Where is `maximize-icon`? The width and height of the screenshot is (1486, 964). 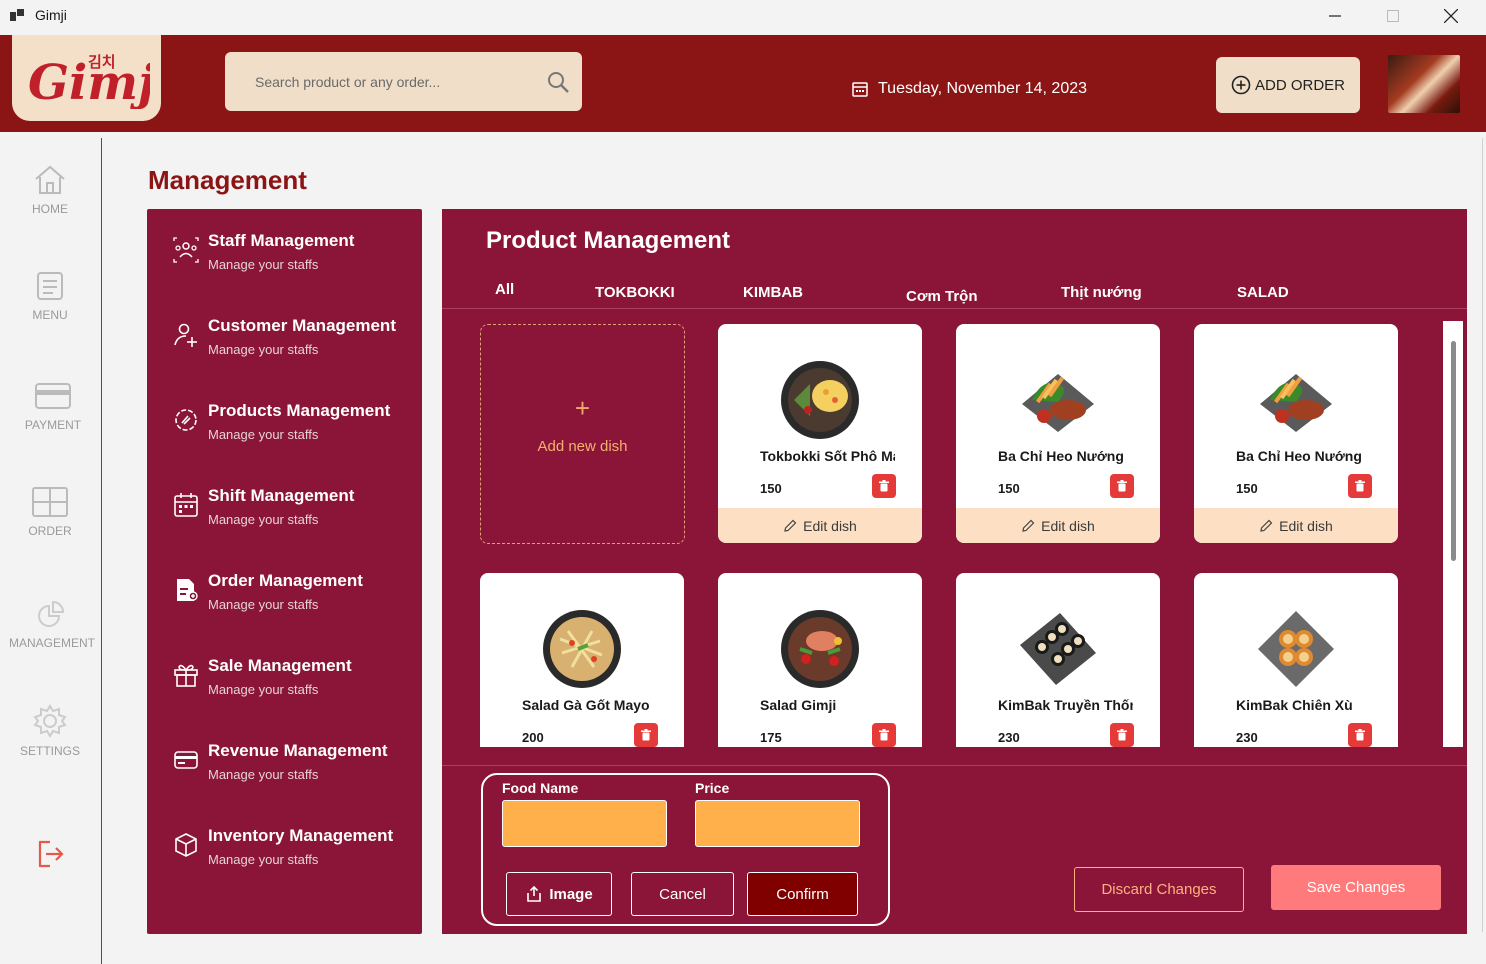
maximize-icon is located at coordinates (1393, 15).